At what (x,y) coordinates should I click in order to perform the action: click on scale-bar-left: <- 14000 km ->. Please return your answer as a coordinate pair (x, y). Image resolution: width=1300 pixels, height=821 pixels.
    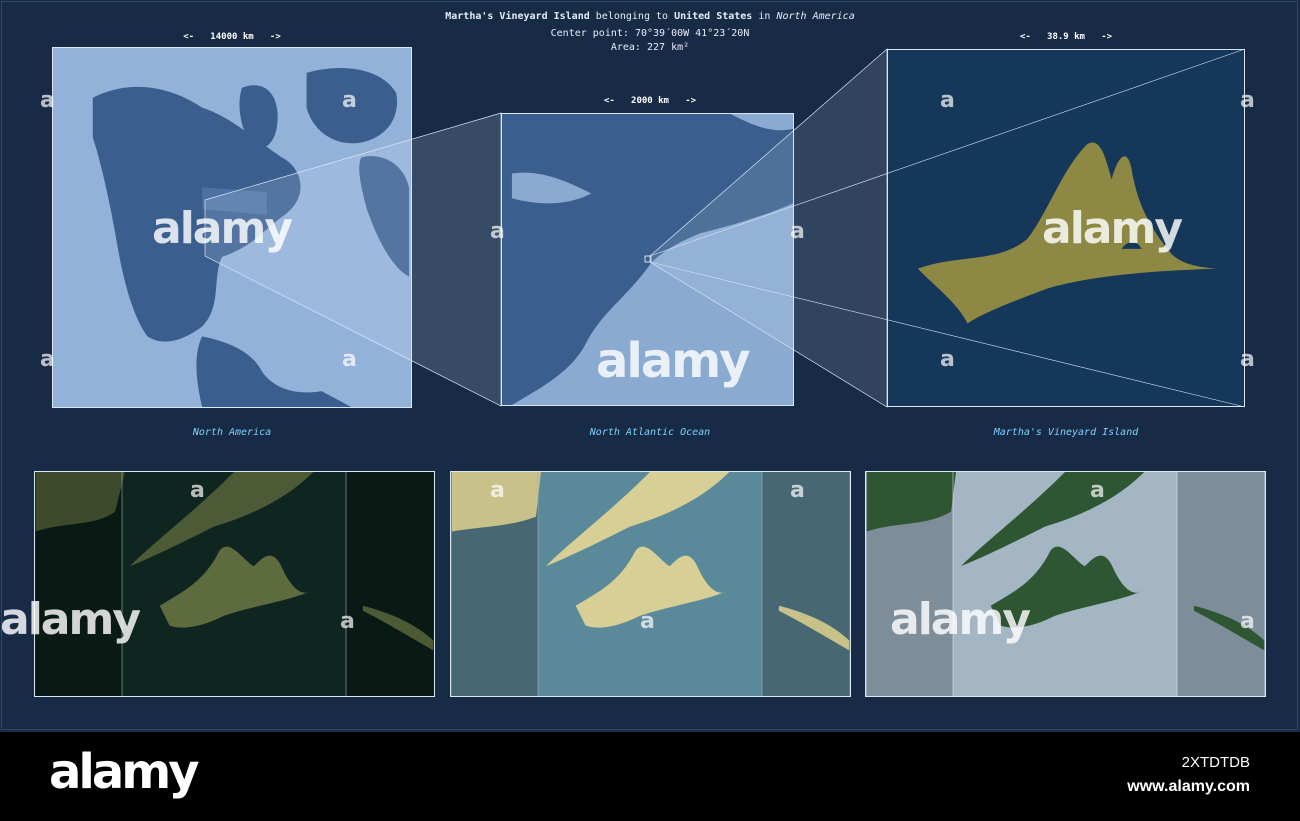
    Looking at the image, I should click on (232, 37).